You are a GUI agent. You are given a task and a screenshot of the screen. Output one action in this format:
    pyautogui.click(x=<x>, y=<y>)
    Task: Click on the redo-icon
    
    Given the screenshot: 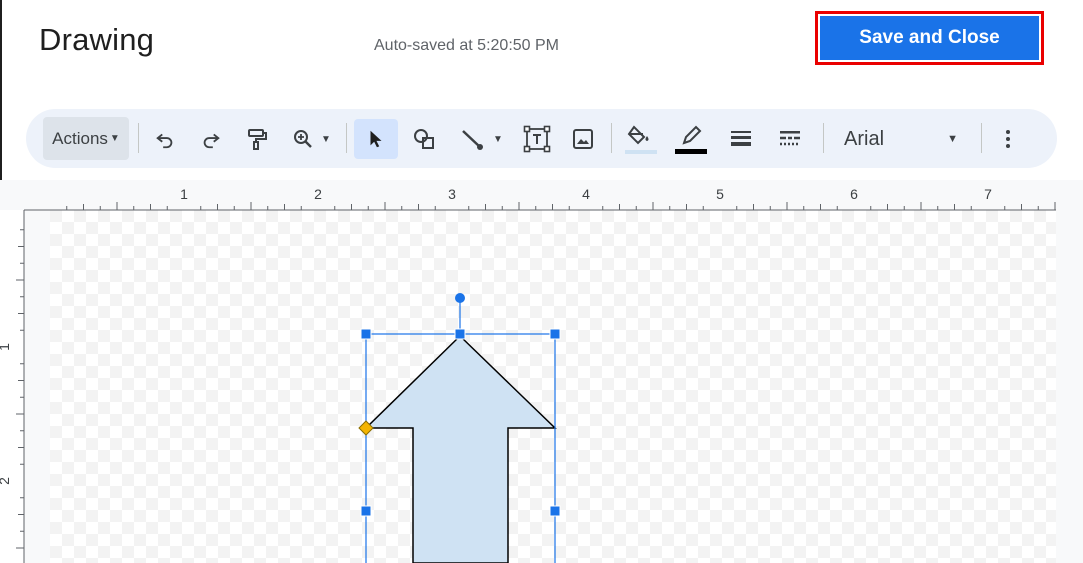 What is the action you would take?
    pyautogui.click(x=211, y=141)
    